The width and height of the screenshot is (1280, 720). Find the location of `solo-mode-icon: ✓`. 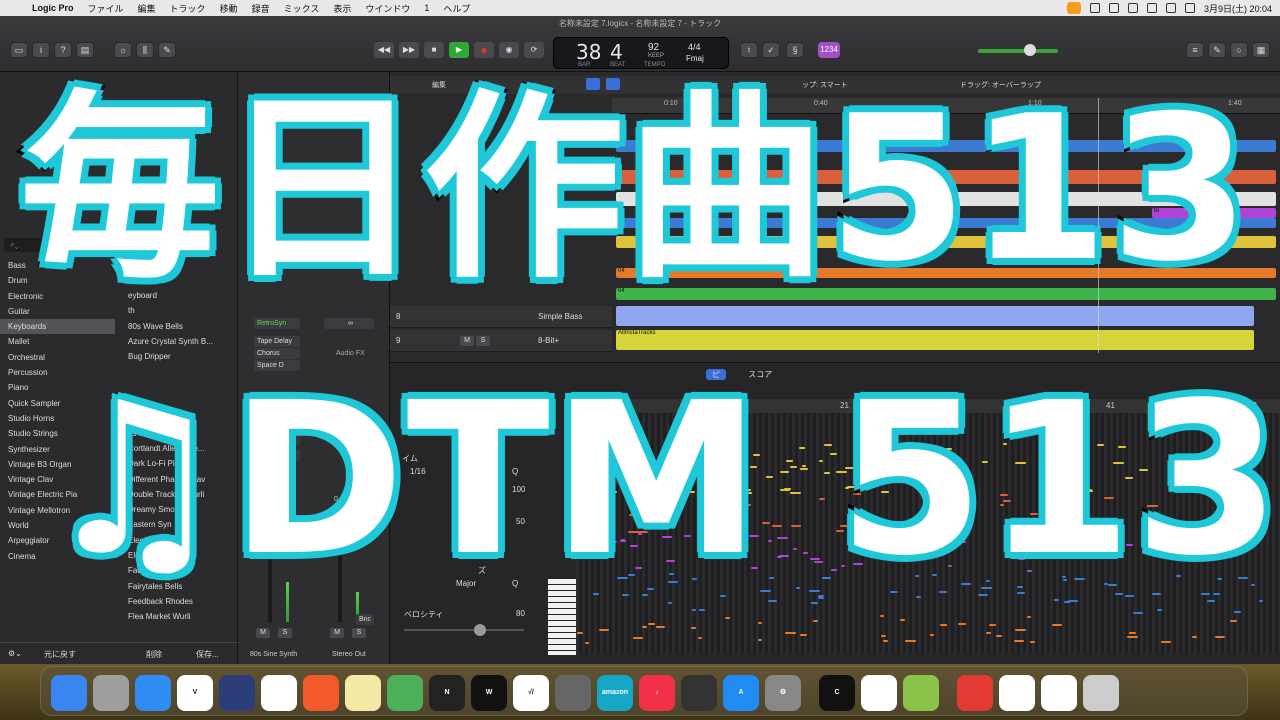

solo-mode-icon: ✓ is located at coordinates (771, 50).